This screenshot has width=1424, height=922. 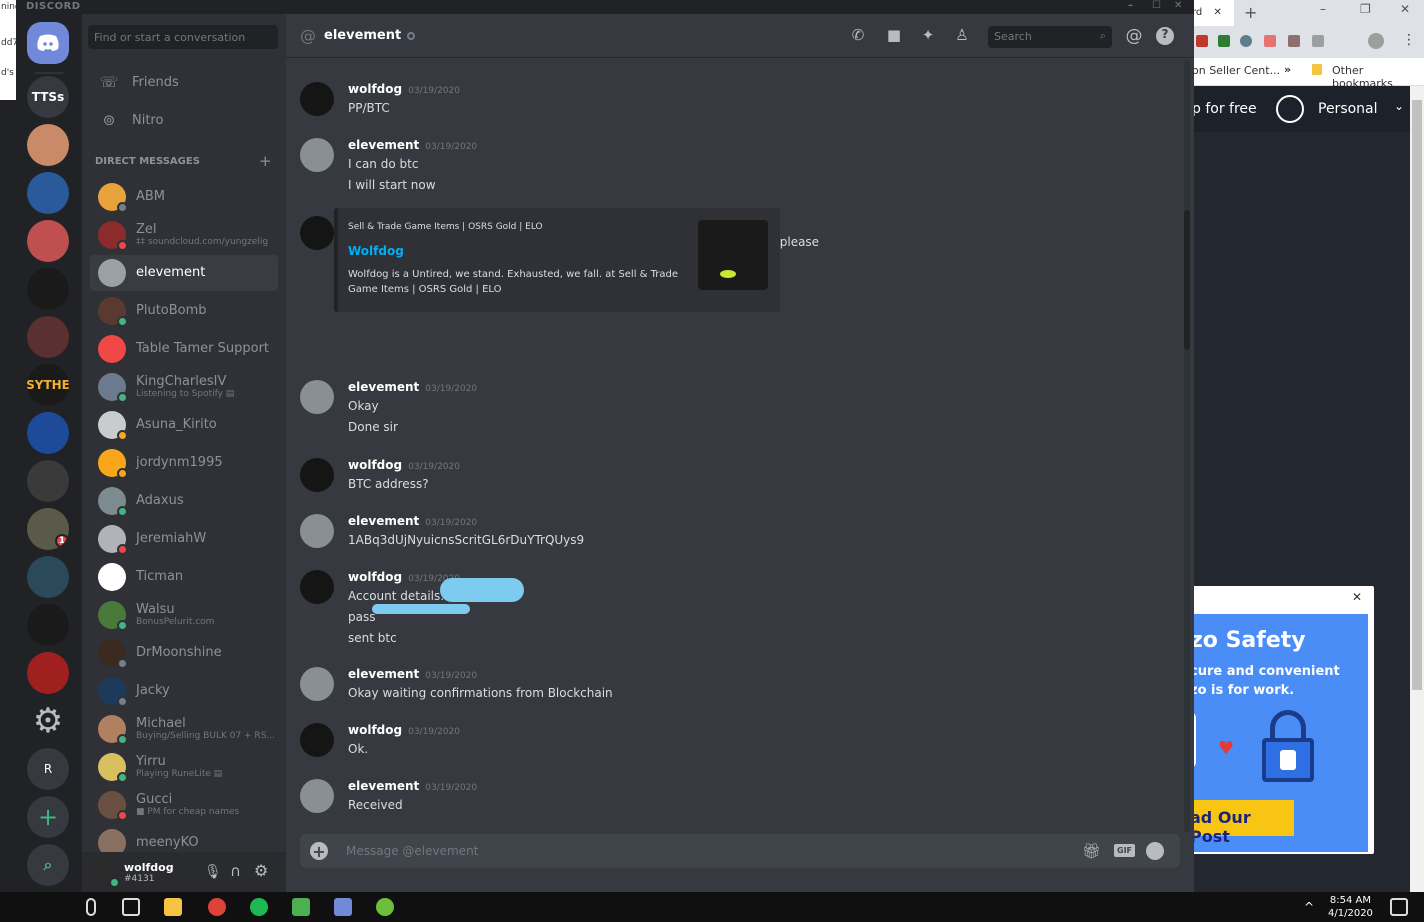 I want to click on gif-icon: GIF, so click(x=1125, y=850).